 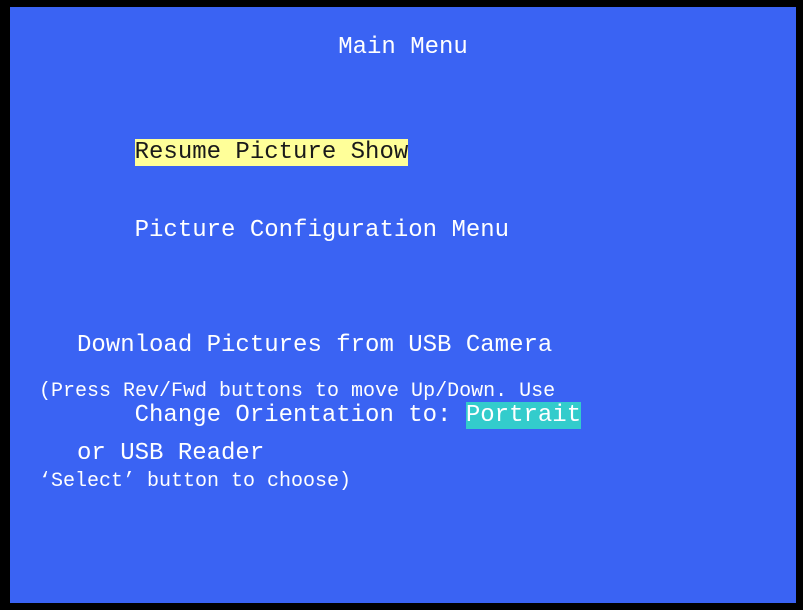 I want to click on menu-item-label: Picture Configuration Menu, so click(x=322, y=230).